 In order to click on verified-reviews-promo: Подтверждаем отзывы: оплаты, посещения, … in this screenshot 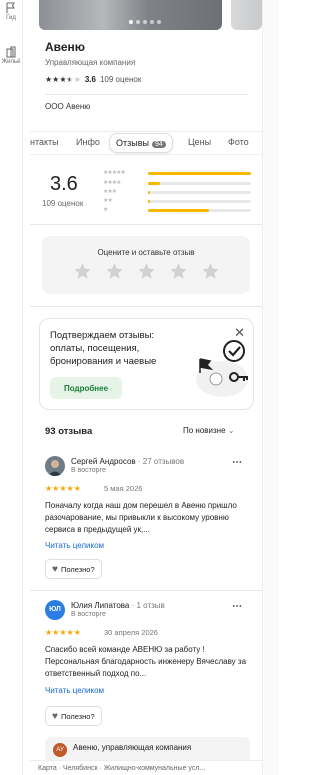, I will do `click(146, 364)`.